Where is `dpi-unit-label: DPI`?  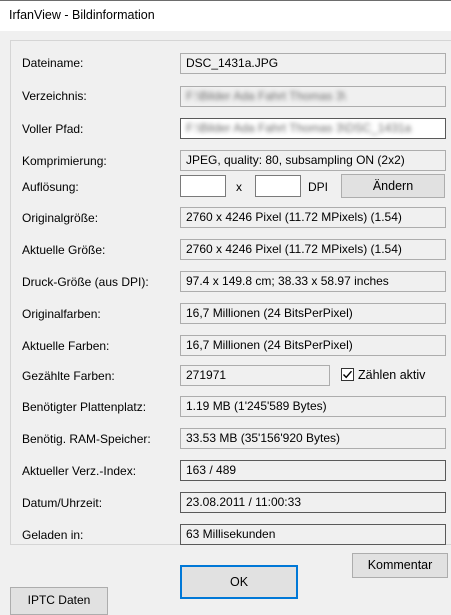
dpi-unit-label: DPI is located at coordinates (318, 187).